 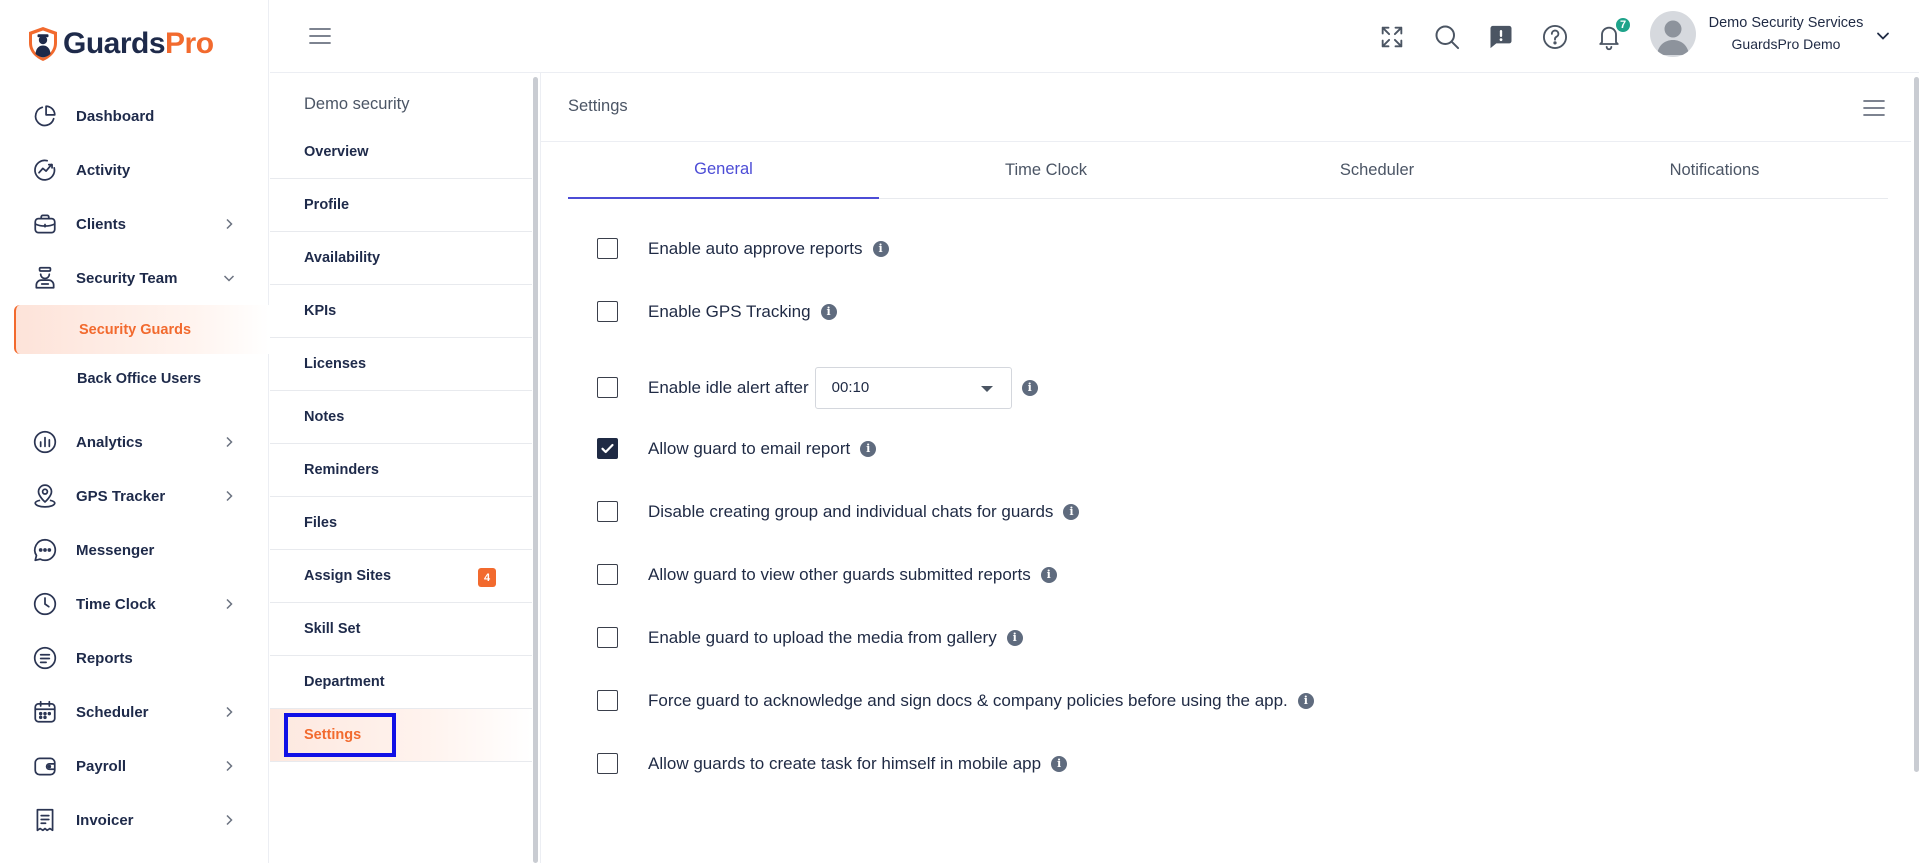 I want to click on sidebar-item-gps-tracker: GPS Tracker, so click(x=134, y=496).